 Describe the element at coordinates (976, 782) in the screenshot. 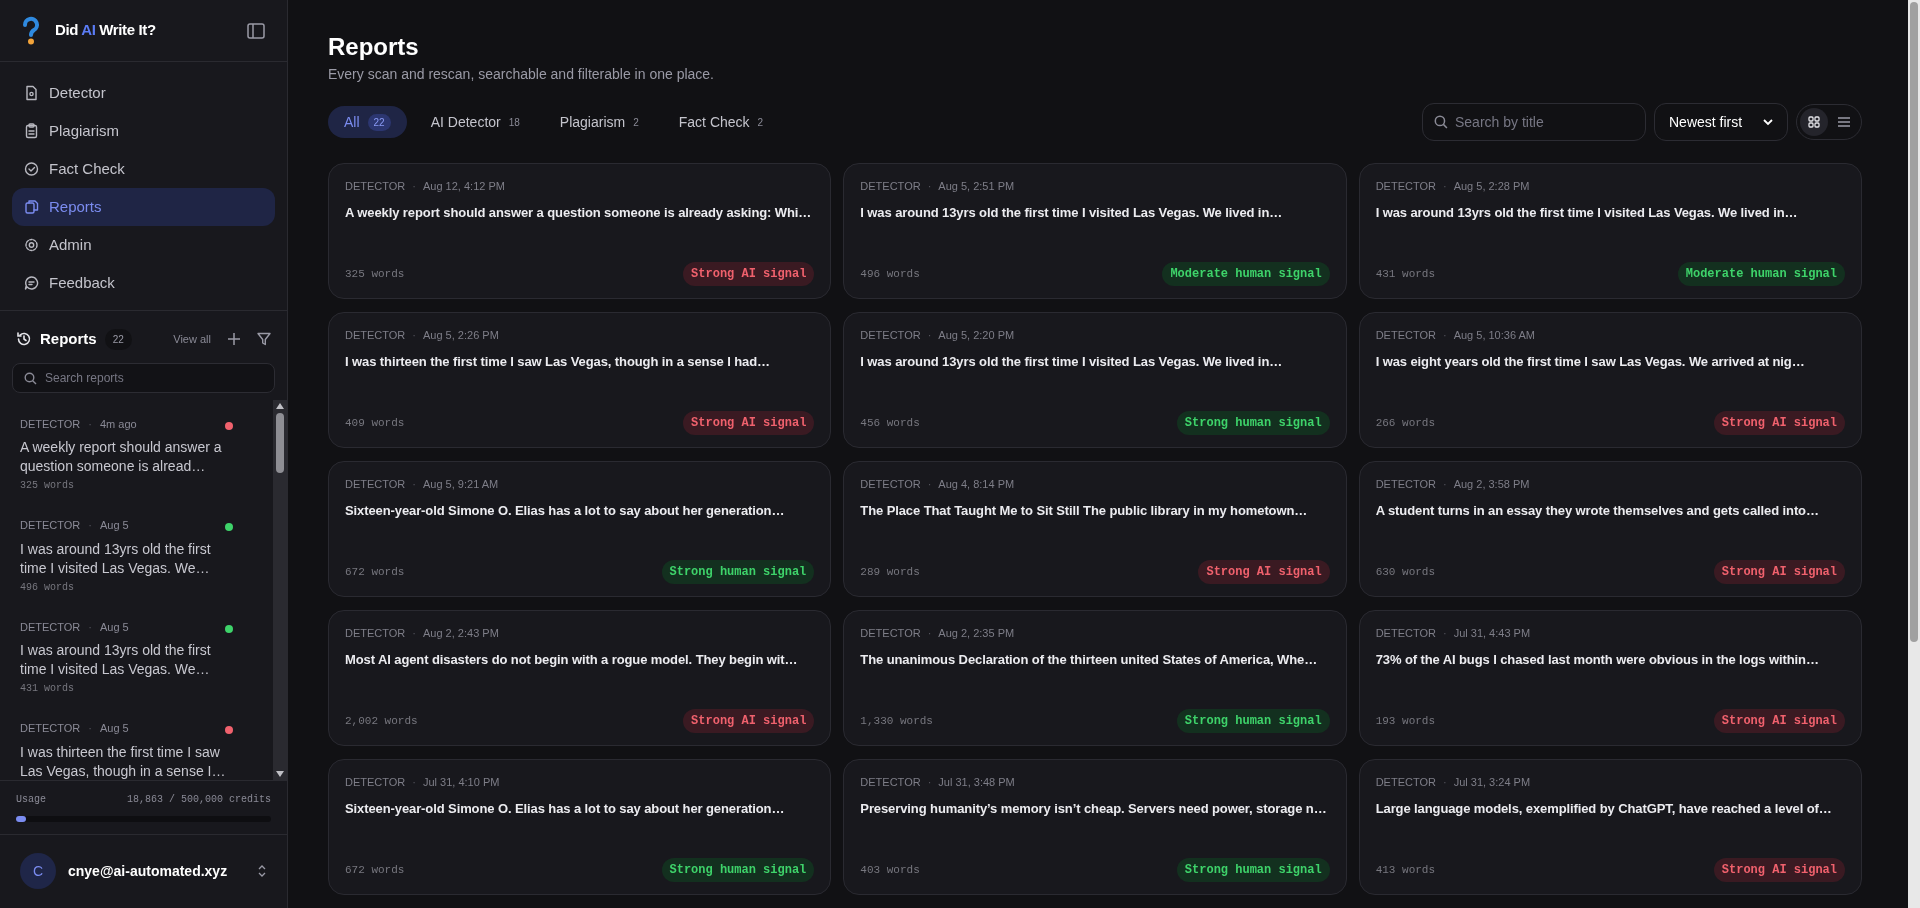

I see `report-time: Jul 31, 3:48 PM` at that location.